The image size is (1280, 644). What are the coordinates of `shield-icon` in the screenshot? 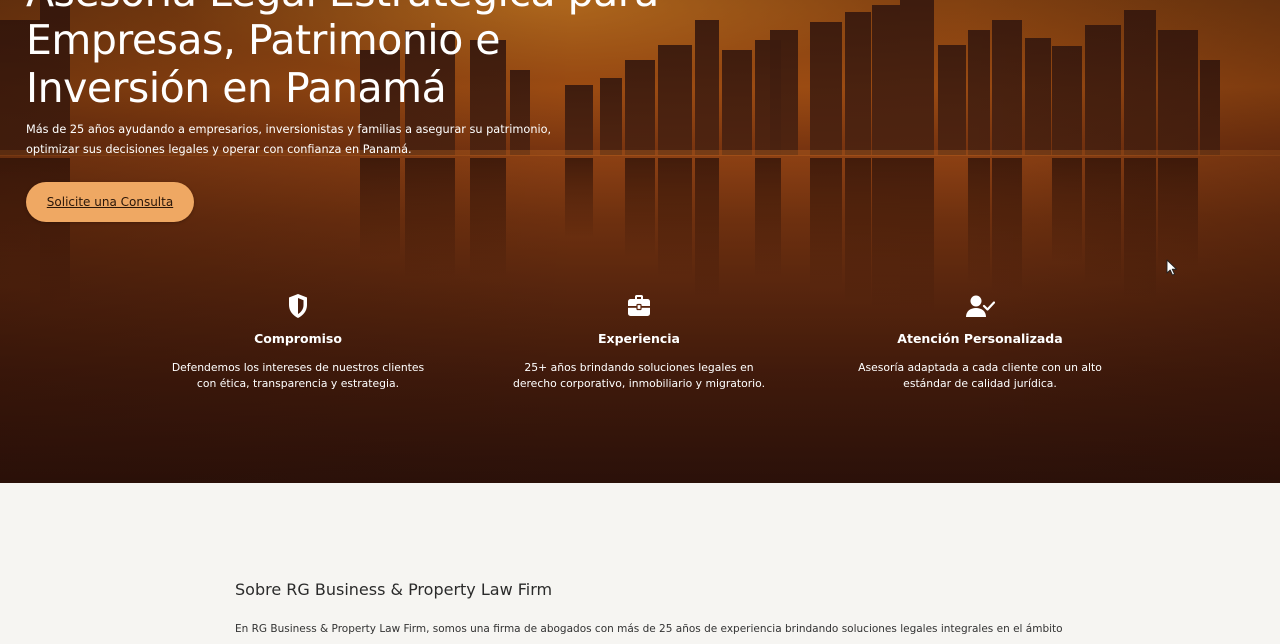 It's located at (298, 306).